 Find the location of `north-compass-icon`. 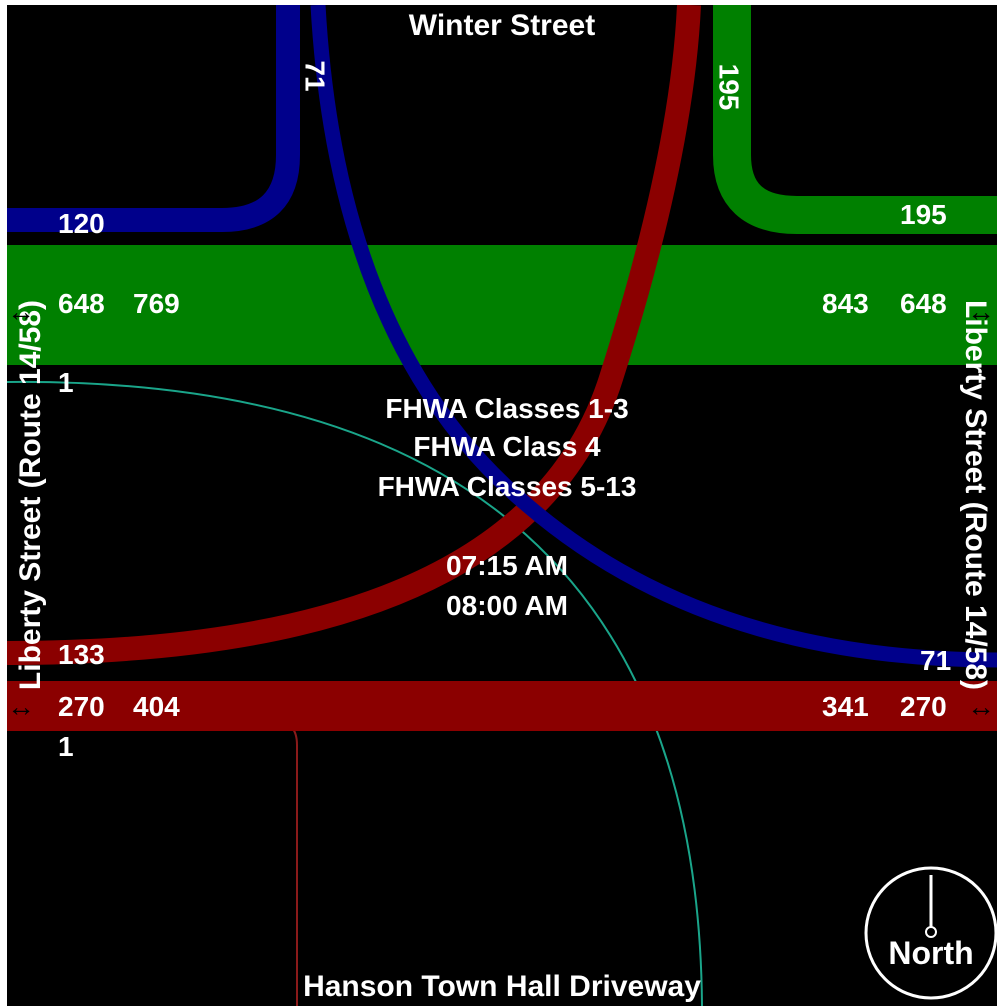

north-compass-icon is located at coordinates (930, 933).